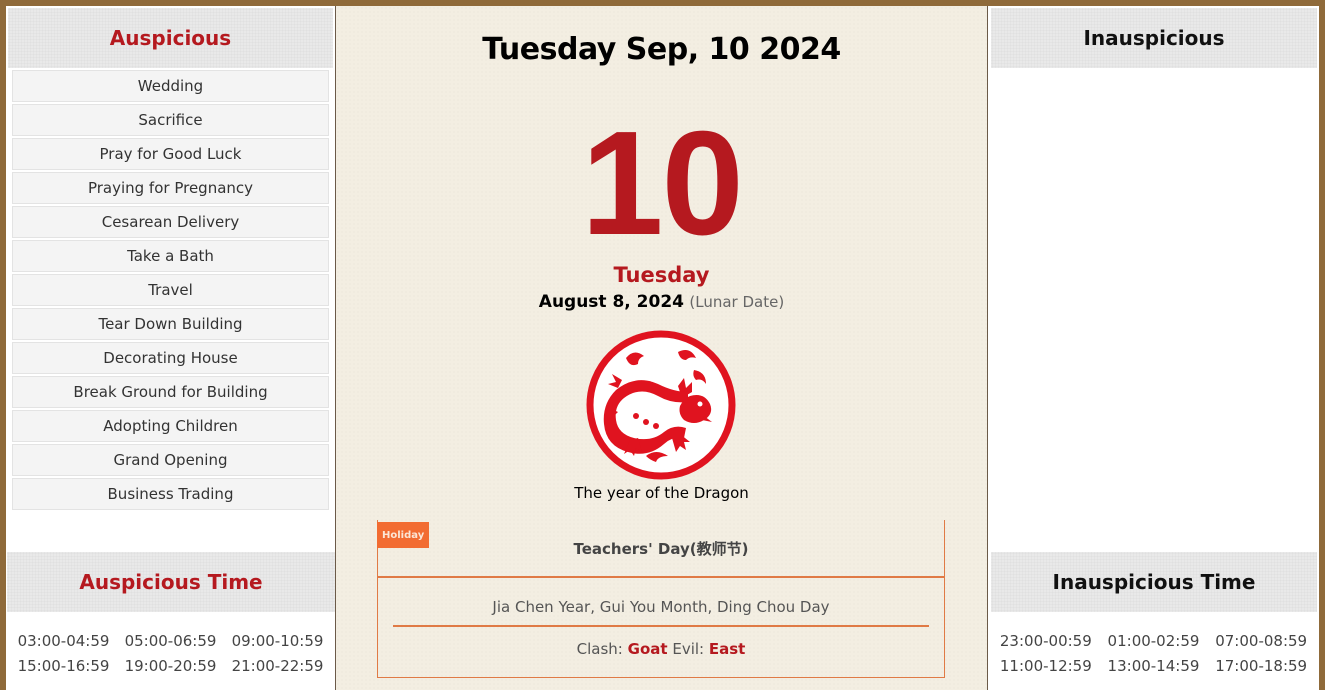 This screenshot has height=690, width=1325. I want to click on weekday-label: Tuesday, so click(661, 275).